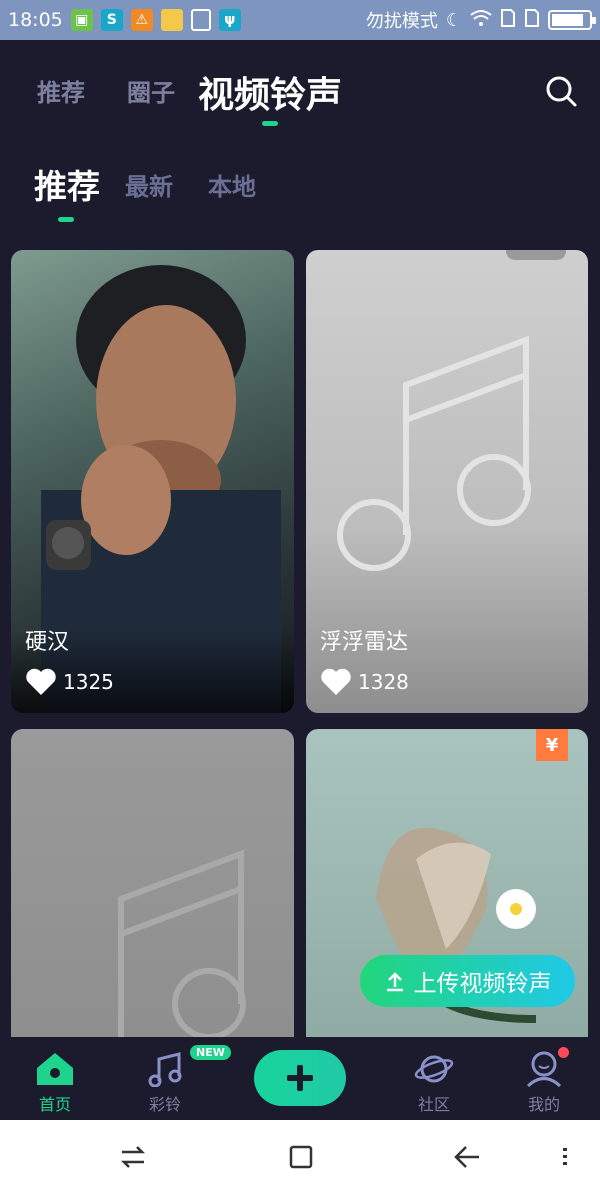 Image resolution: width=600 pixels, height=1200 pixels. I want to click on nav-ringtone-label: 彩铃, so click(164, 1104).